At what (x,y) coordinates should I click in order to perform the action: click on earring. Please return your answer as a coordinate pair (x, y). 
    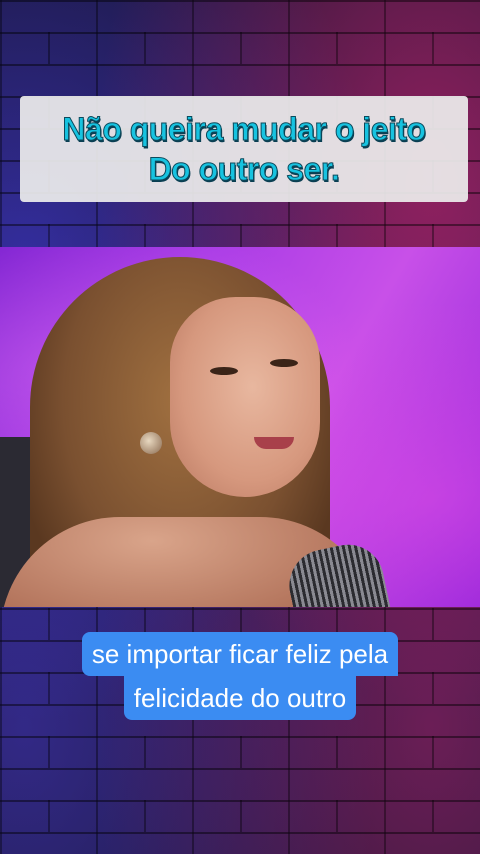
    Looking at the image, I should click on (151, 443).